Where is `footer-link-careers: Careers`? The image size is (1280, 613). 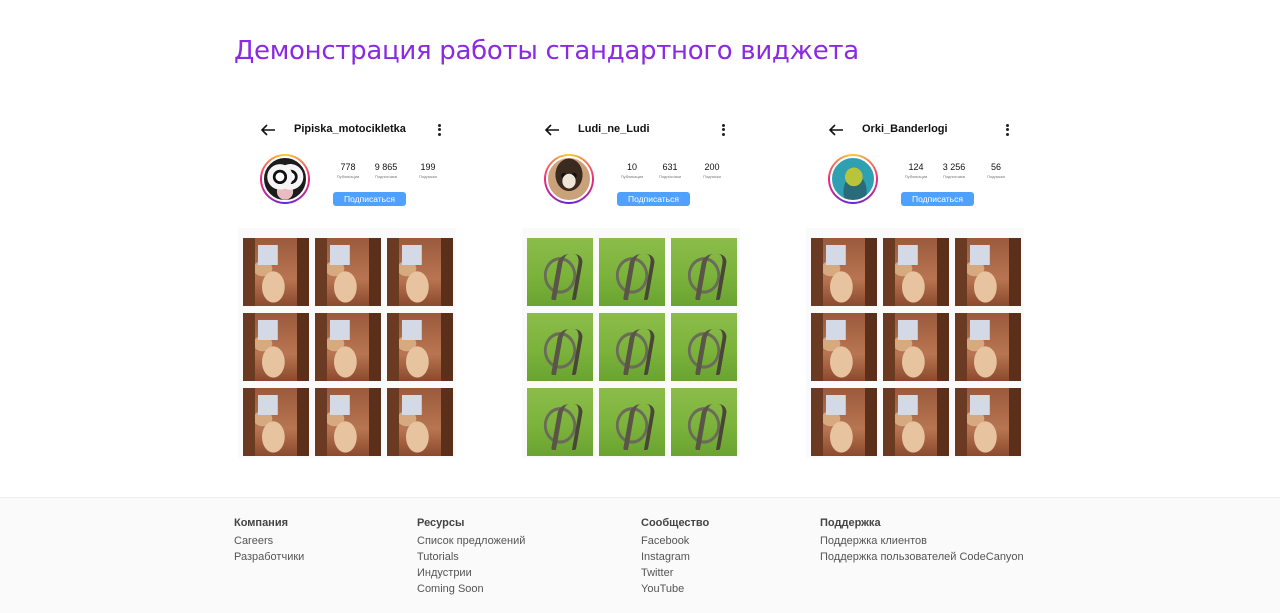 footer-link-careers: Careers is located at coordinates (269, 541).